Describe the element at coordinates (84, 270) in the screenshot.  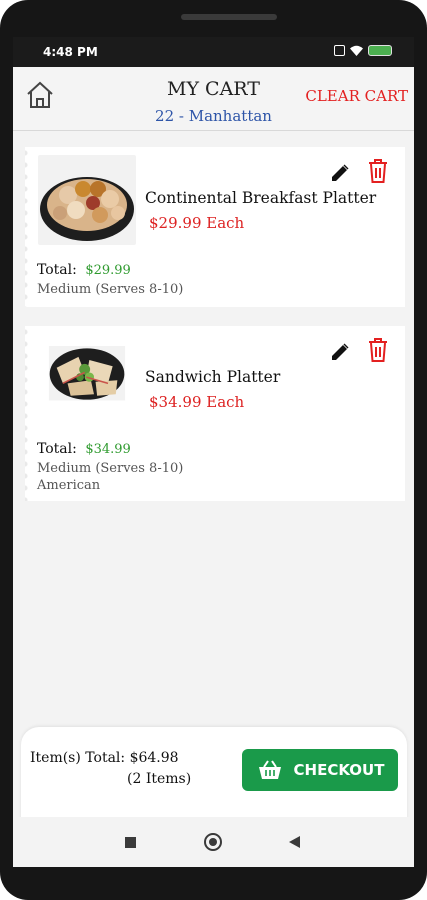
I see `item-total-row: Total: $29.99` at that location.